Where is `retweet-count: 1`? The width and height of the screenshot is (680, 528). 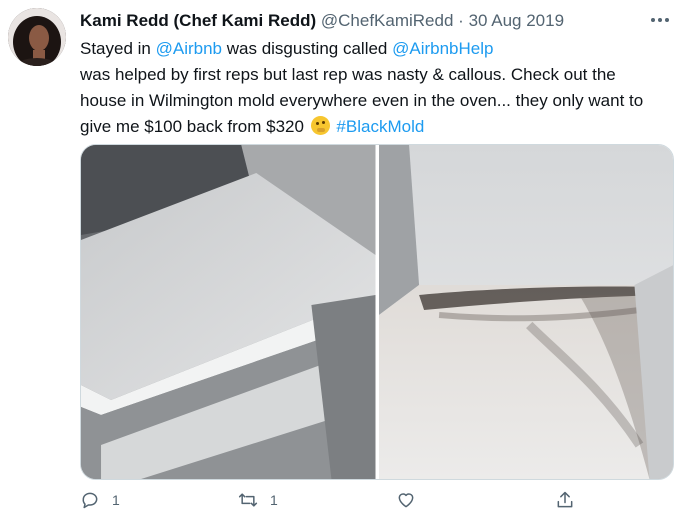
retweet-count: 1 is located at coordinates (274, 500).